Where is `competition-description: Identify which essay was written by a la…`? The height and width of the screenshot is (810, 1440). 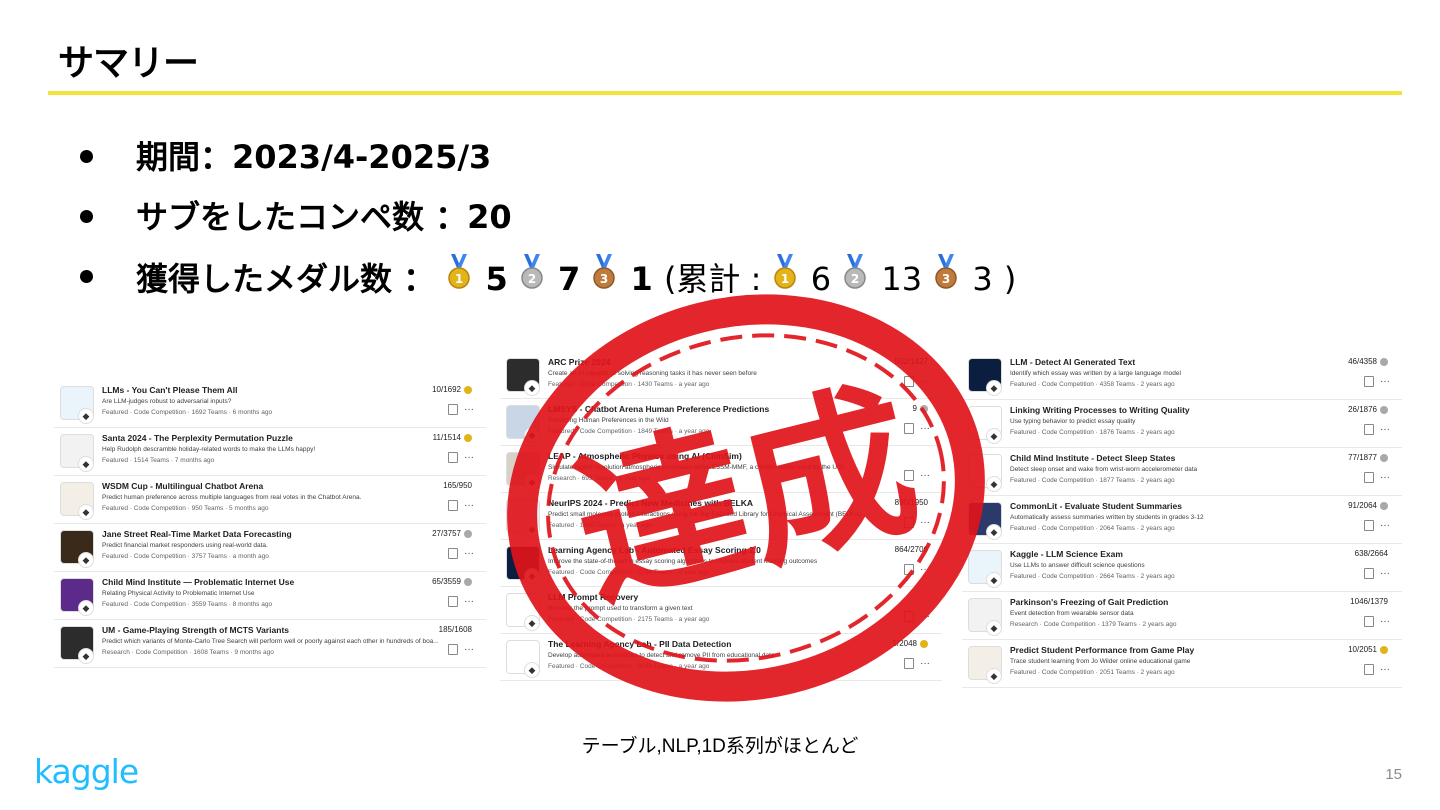
competition-description: Identify which essay was written by a la… is located at coordinates (1095, 373).